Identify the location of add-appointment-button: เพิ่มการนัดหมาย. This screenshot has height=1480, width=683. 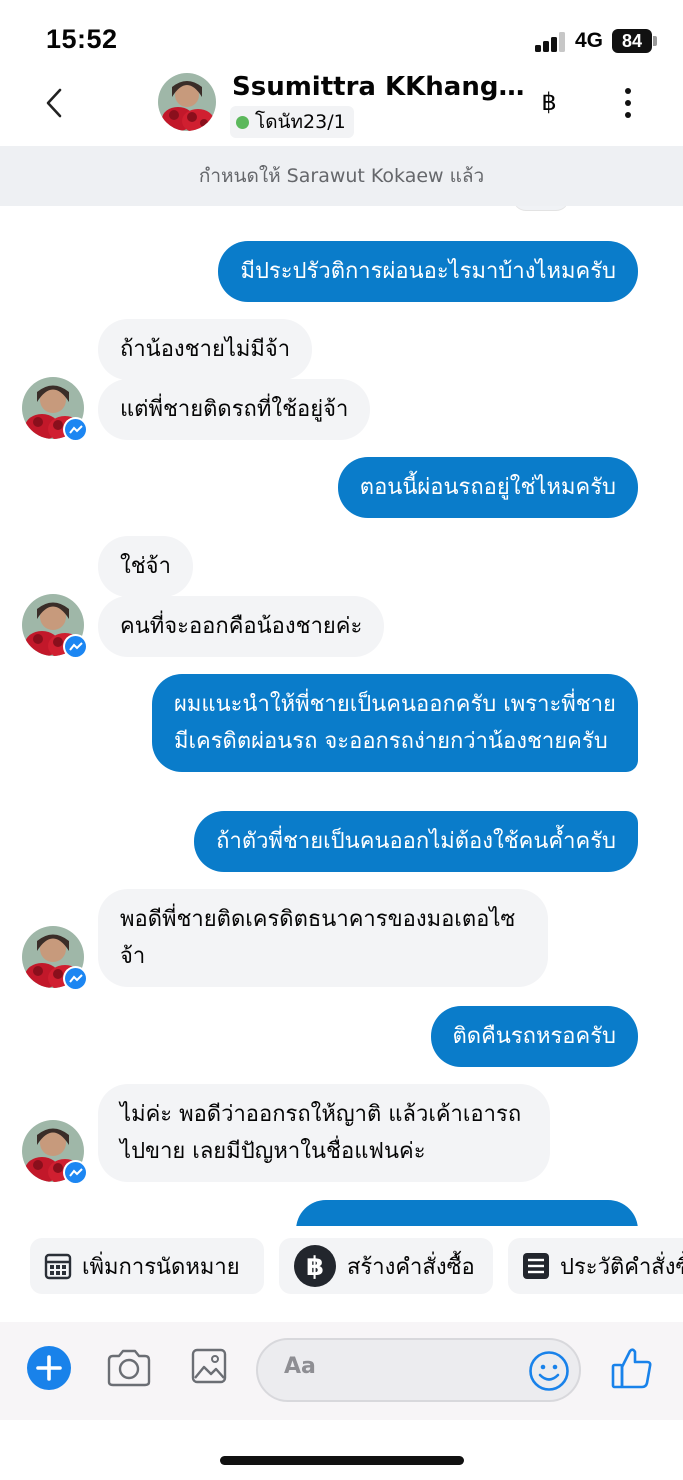
(147, 1266).